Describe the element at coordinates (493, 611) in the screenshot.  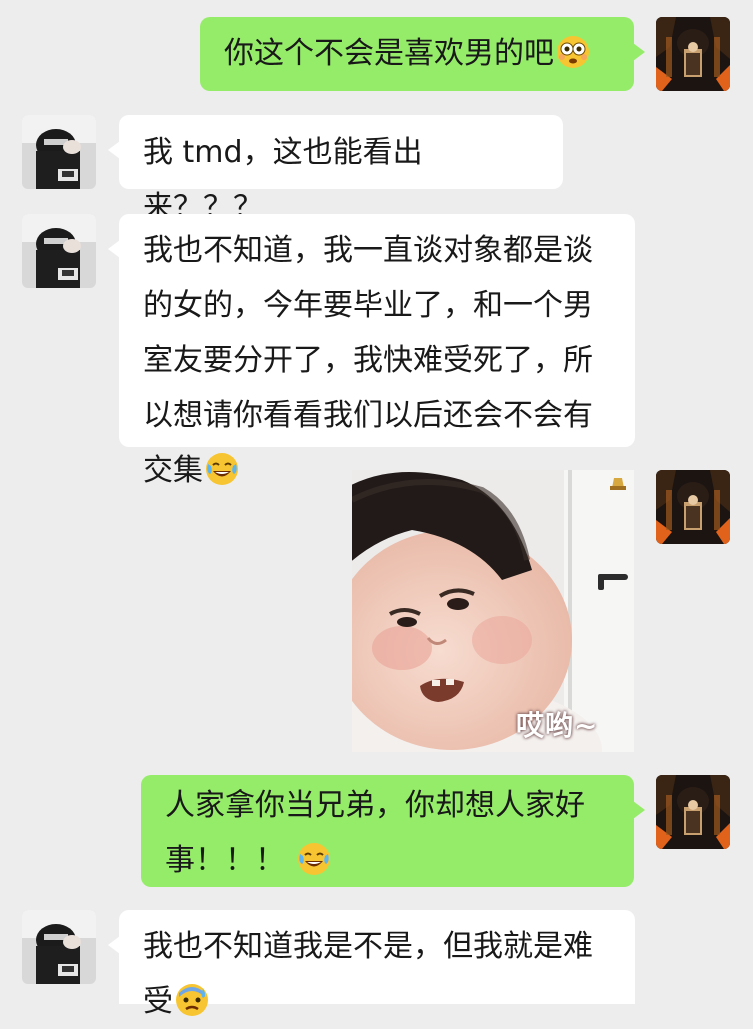
I see `baby-face-sticker: 哎哟~` at that location.